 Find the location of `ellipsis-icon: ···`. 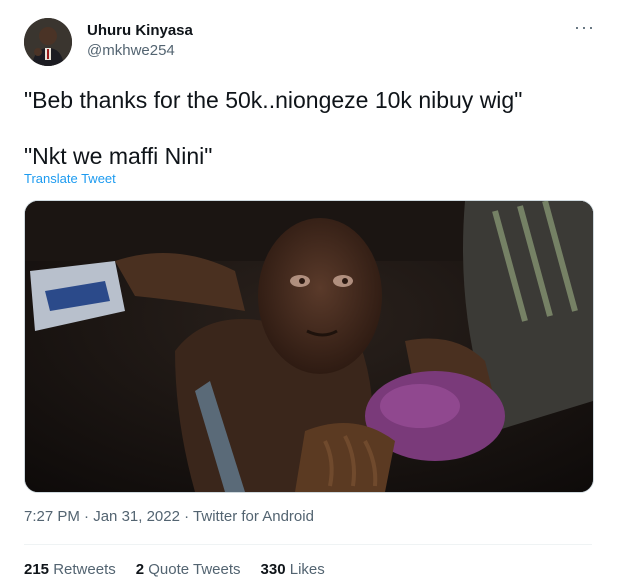

ellipsis-icon: ··· is located at coordinates (584, 27).